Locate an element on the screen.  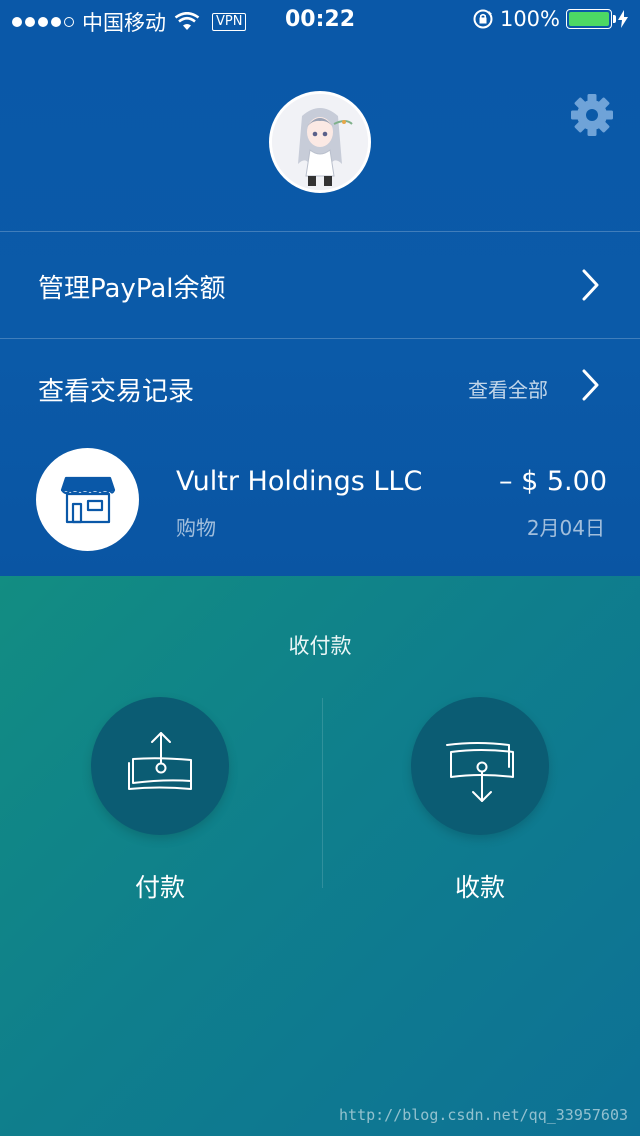
transaction-date: 2月04日 is located at coordinates (565, 528).